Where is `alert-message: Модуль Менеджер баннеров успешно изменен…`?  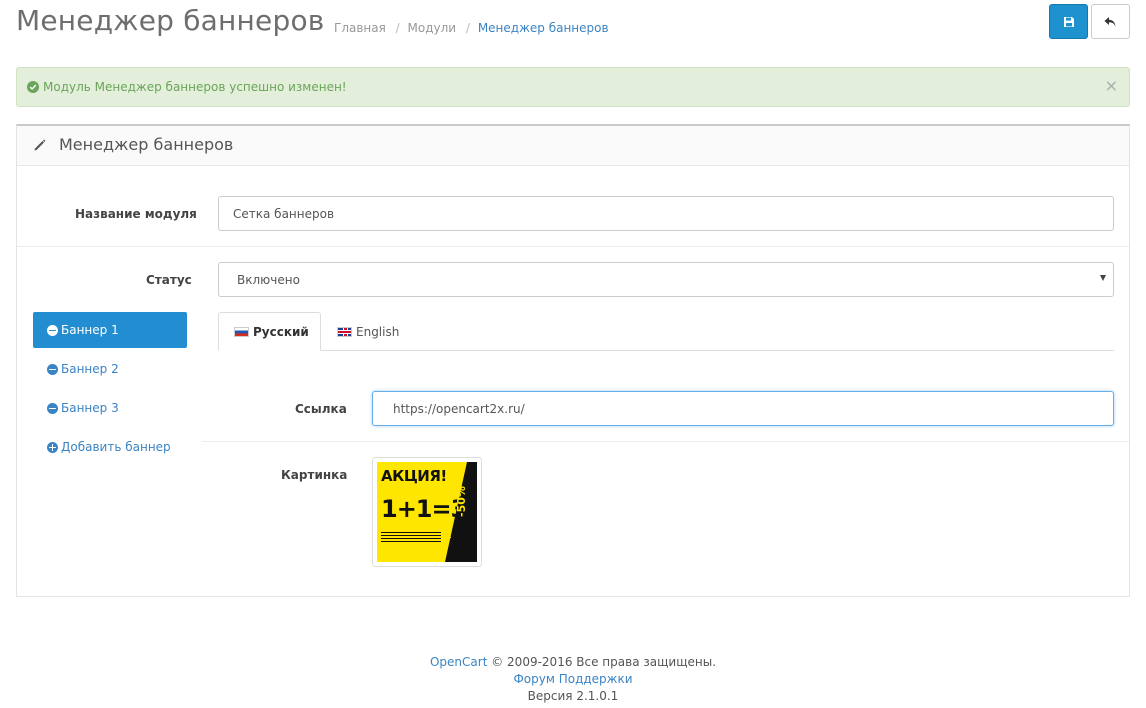
alert-message: Модуль Менеджер баннеров успешно изменен… is located at coordinates (195, 87).